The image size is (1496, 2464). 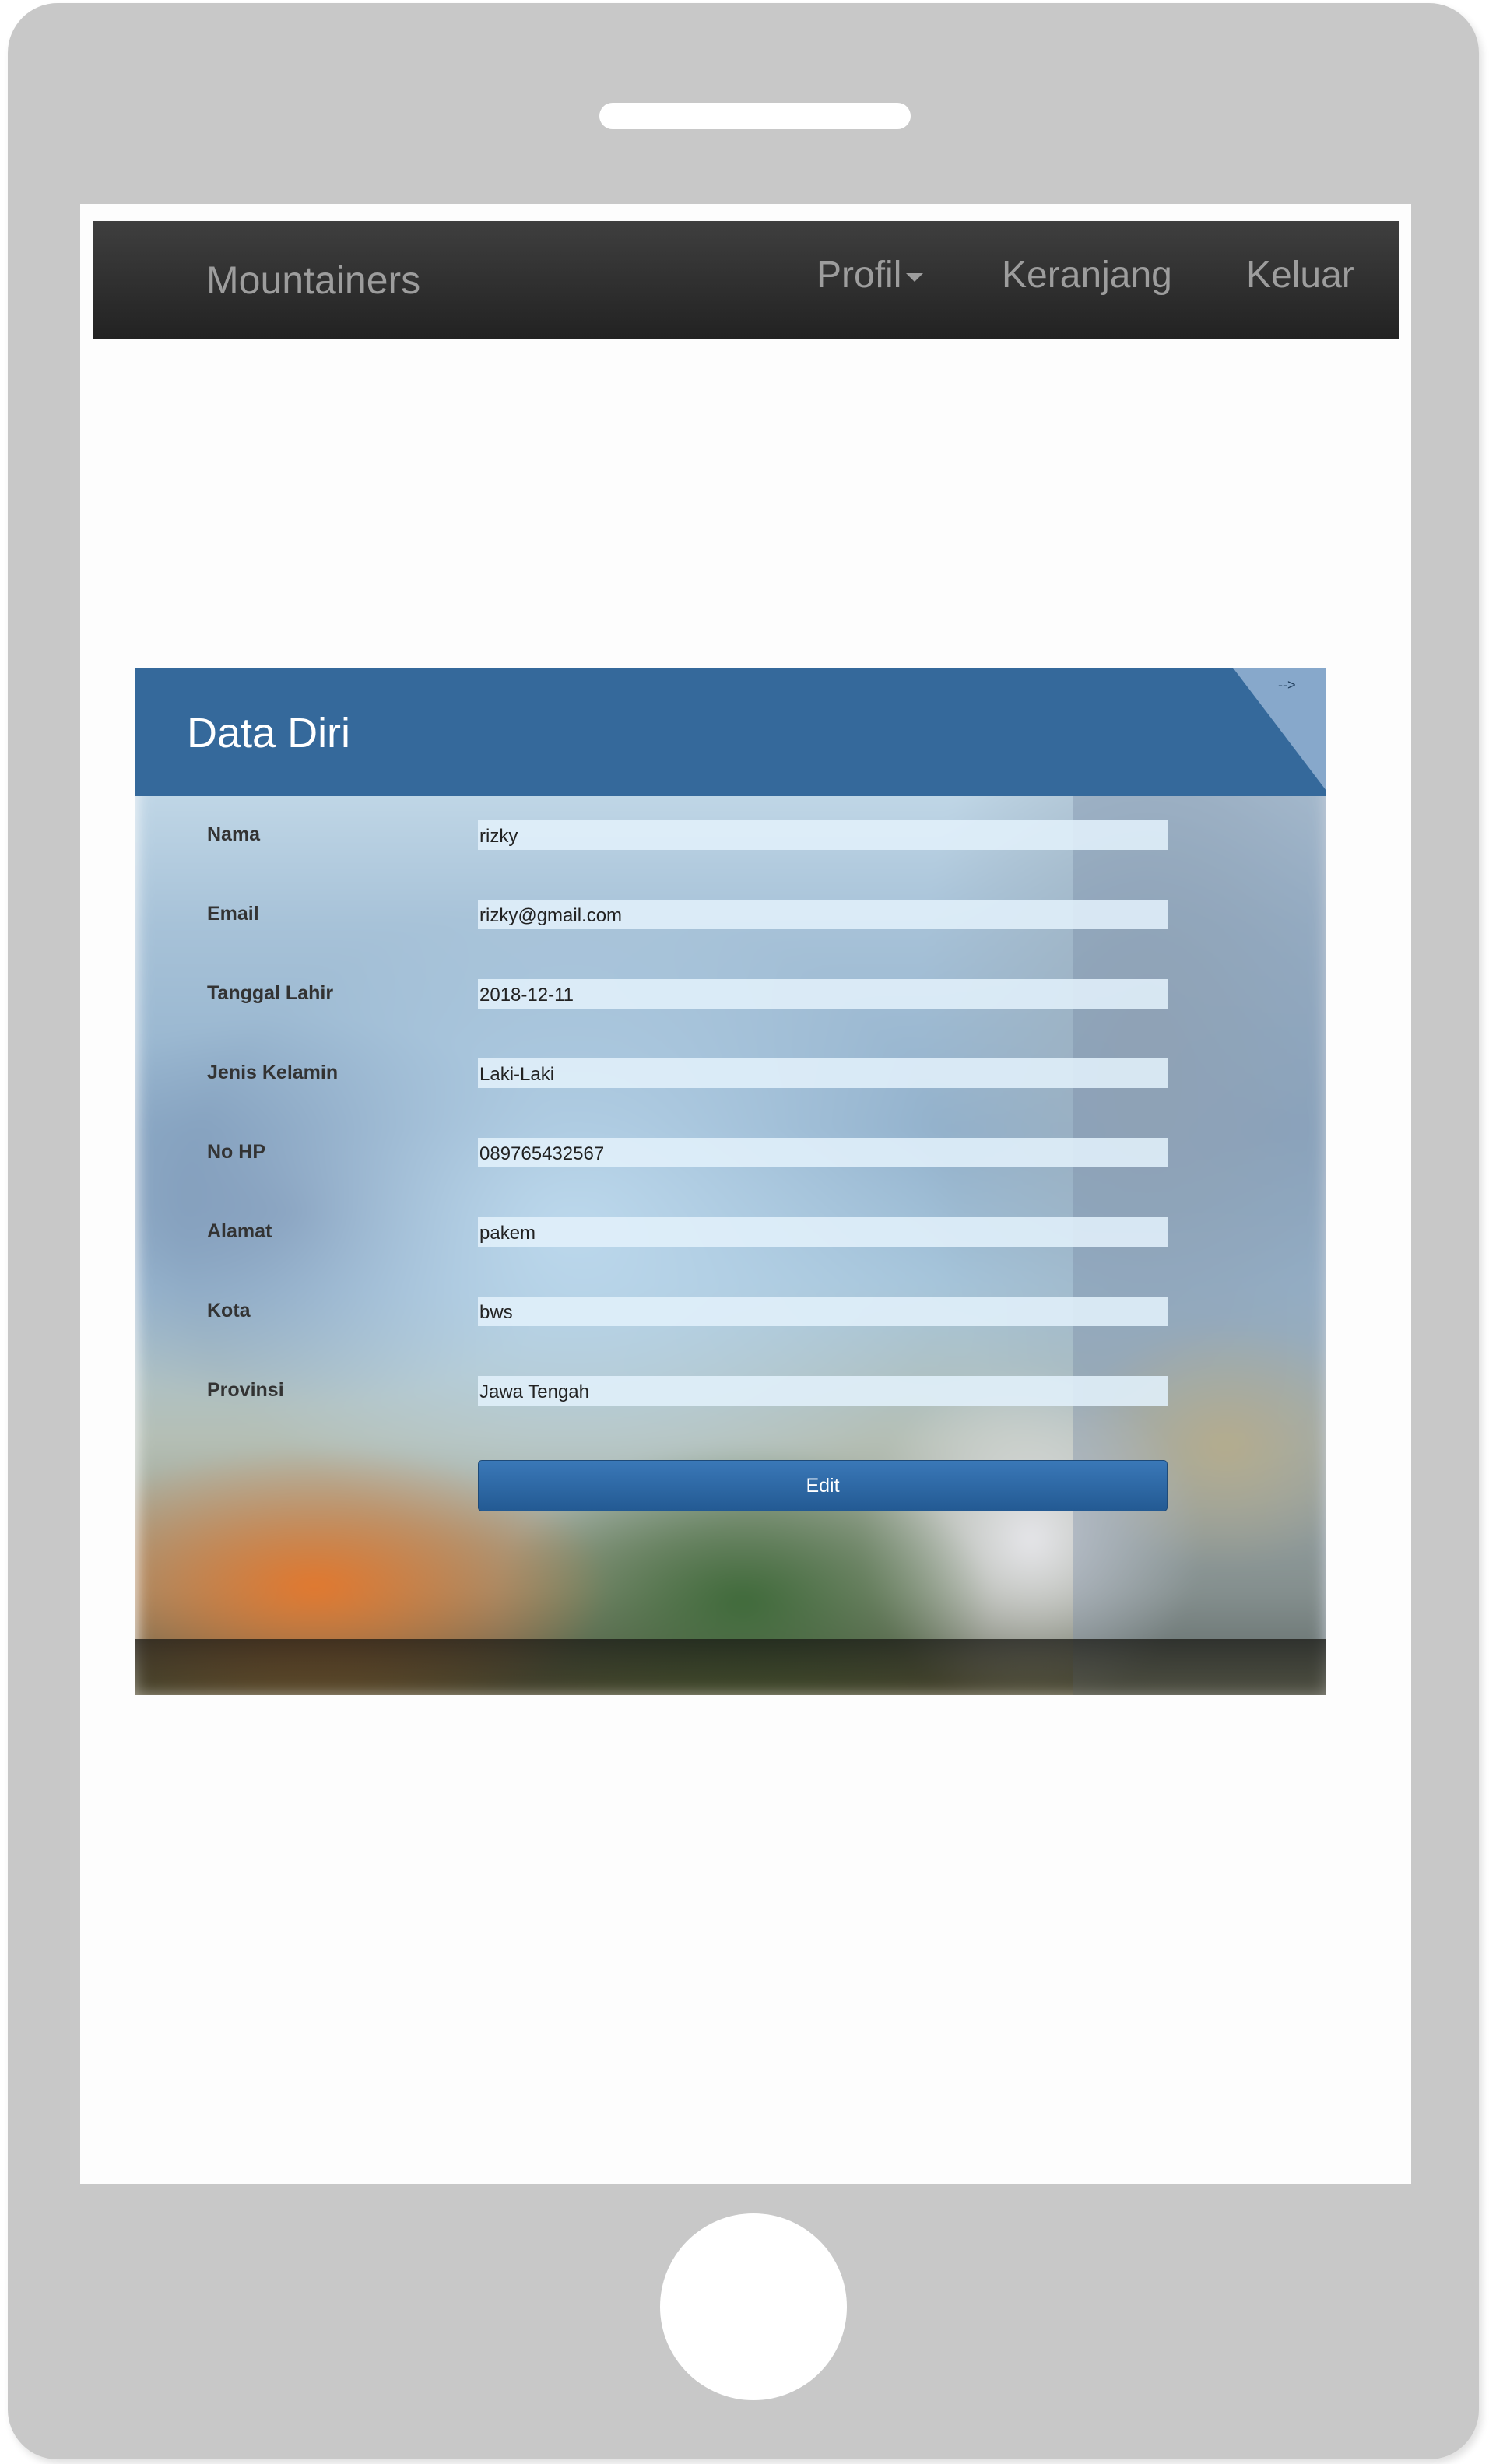 I want to click on form-row-no-hp: No HP, so click(x=730, y=1155).